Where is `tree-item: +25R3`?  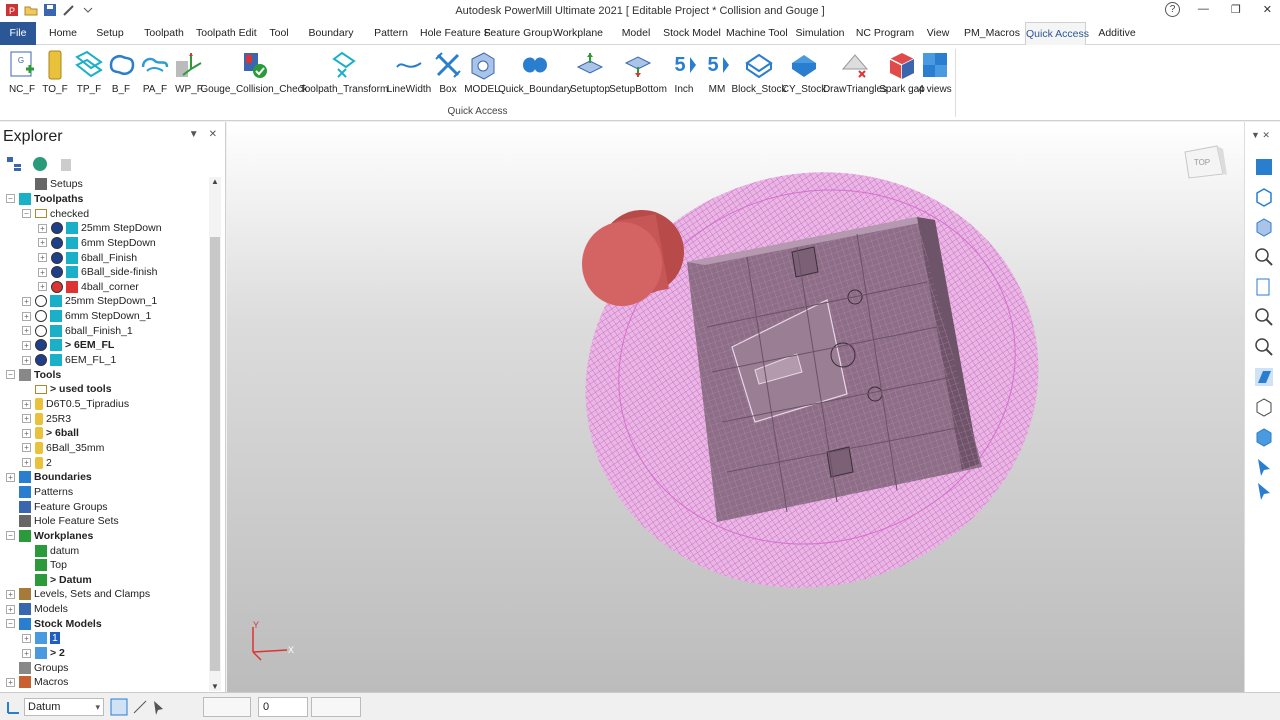 tree-item: +25R3 is located at coordinates (46, 418).